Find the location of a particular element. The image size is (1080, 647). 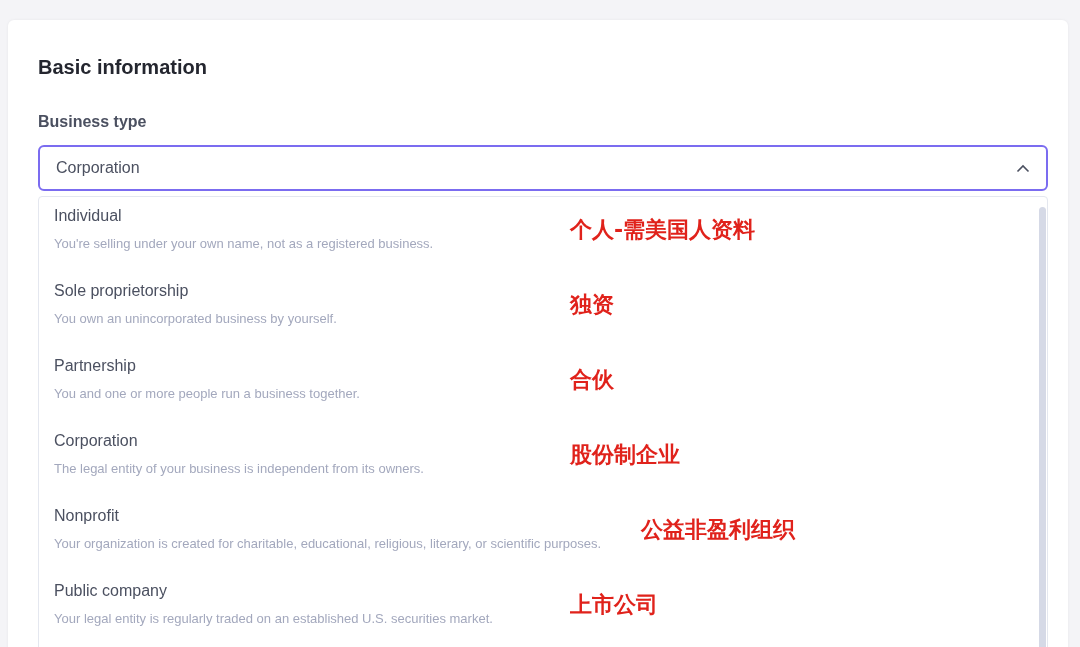

chevron-icon is located at coordinates (1023, 168).